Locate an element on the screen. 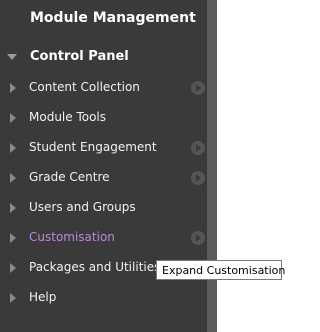 The width and height of the screenshot is (320, 332). tooltip-text: Expand Customisation is located at coordinates (224, 270).